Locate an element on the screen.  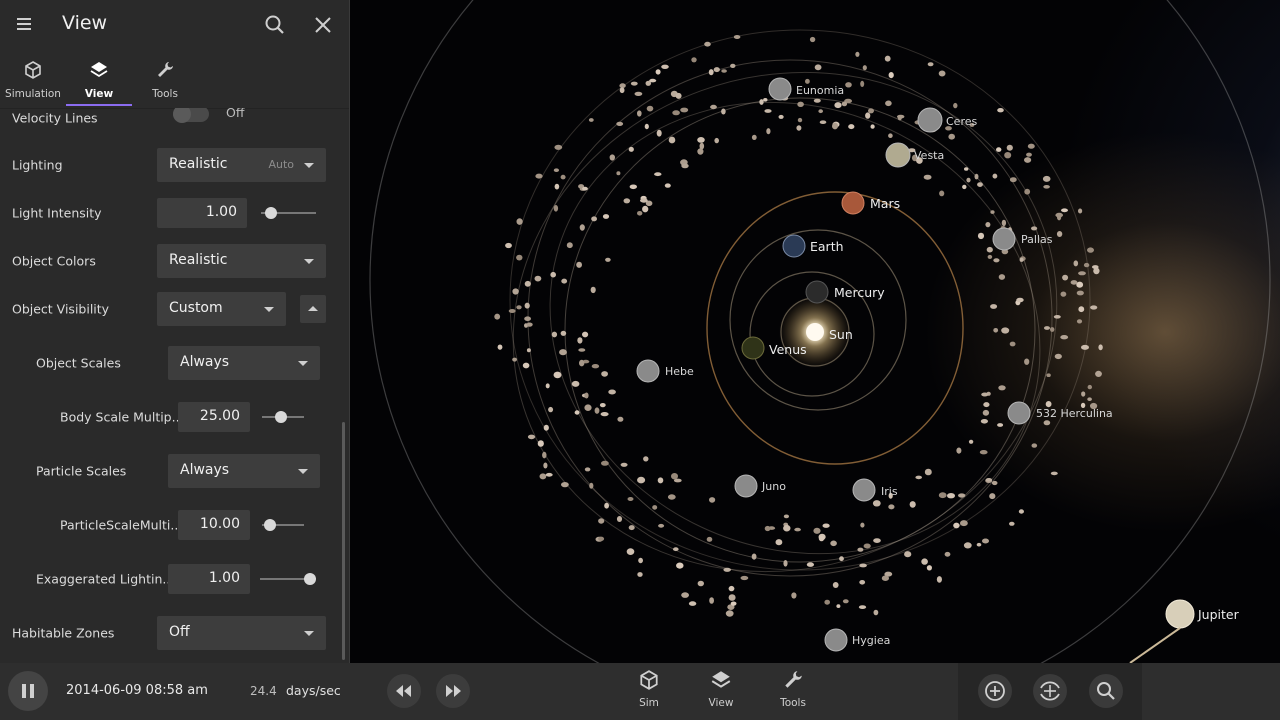
particle-scale-input: 10.00 is located at coordinates (214, 525).